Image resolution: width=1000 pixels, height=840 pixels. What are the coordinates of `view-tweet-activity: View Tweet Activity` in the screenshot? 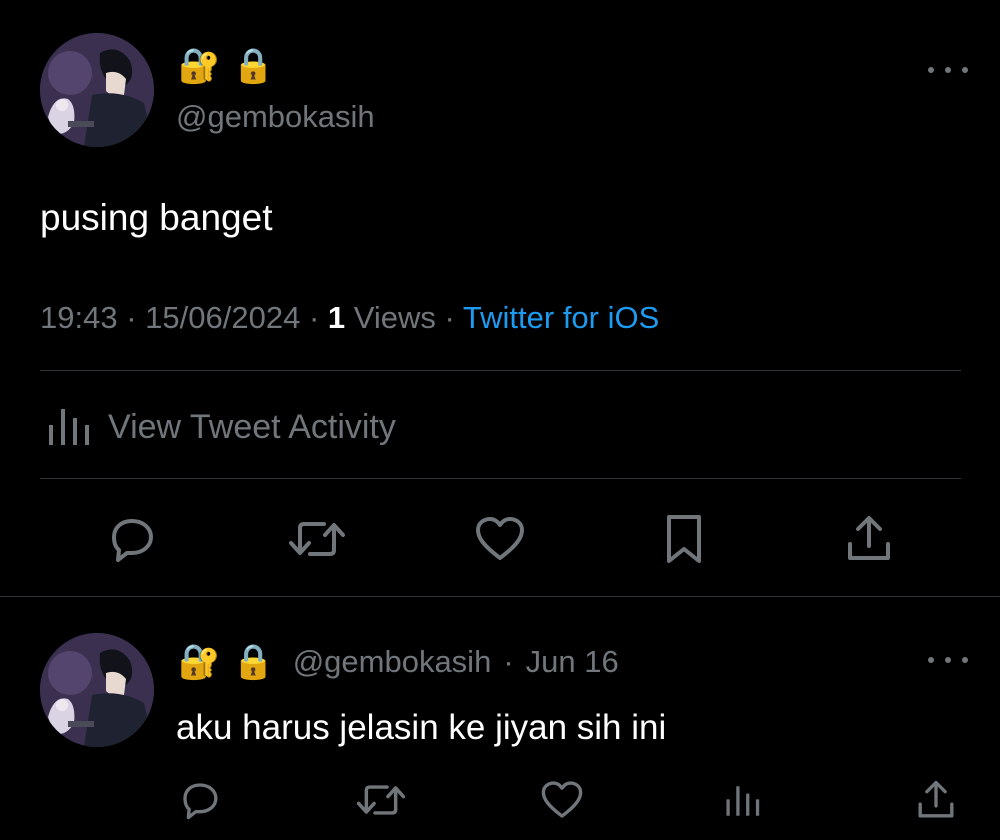 It's located at (221, 427).